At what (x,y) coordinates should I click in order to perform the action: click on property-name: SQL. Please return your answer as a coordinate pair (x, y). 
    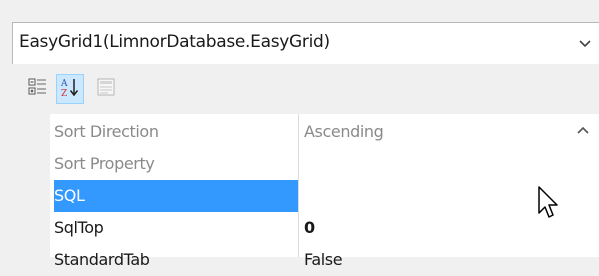
    Looking at the image, I should click on (176, 196).